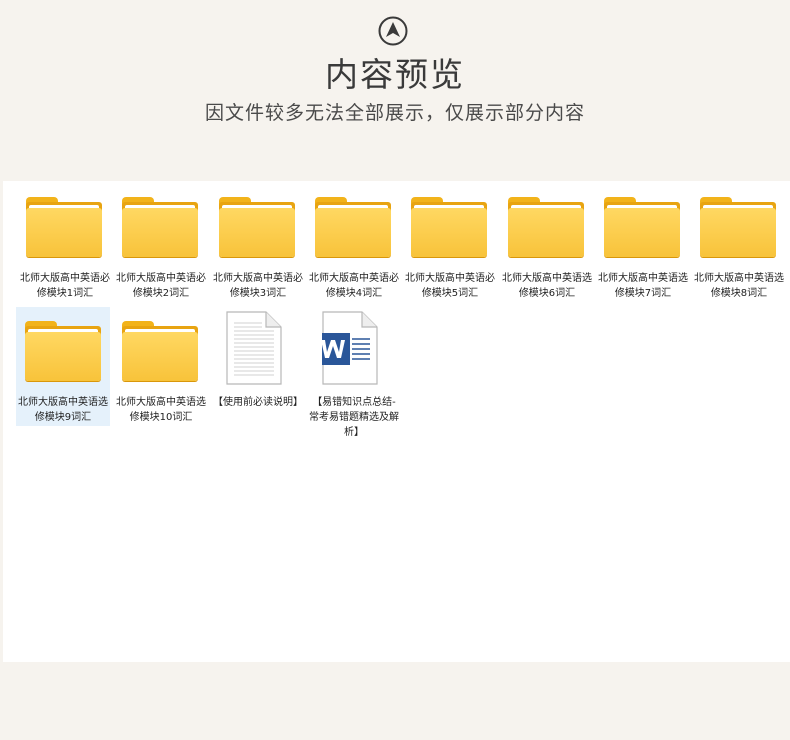 The width and height of the screenshot is (790, 740). Describe the element at coordinates (65, 286) in the screenshot. I see `file-name: 北师大版高中英语必修模块1词汇` at that location.